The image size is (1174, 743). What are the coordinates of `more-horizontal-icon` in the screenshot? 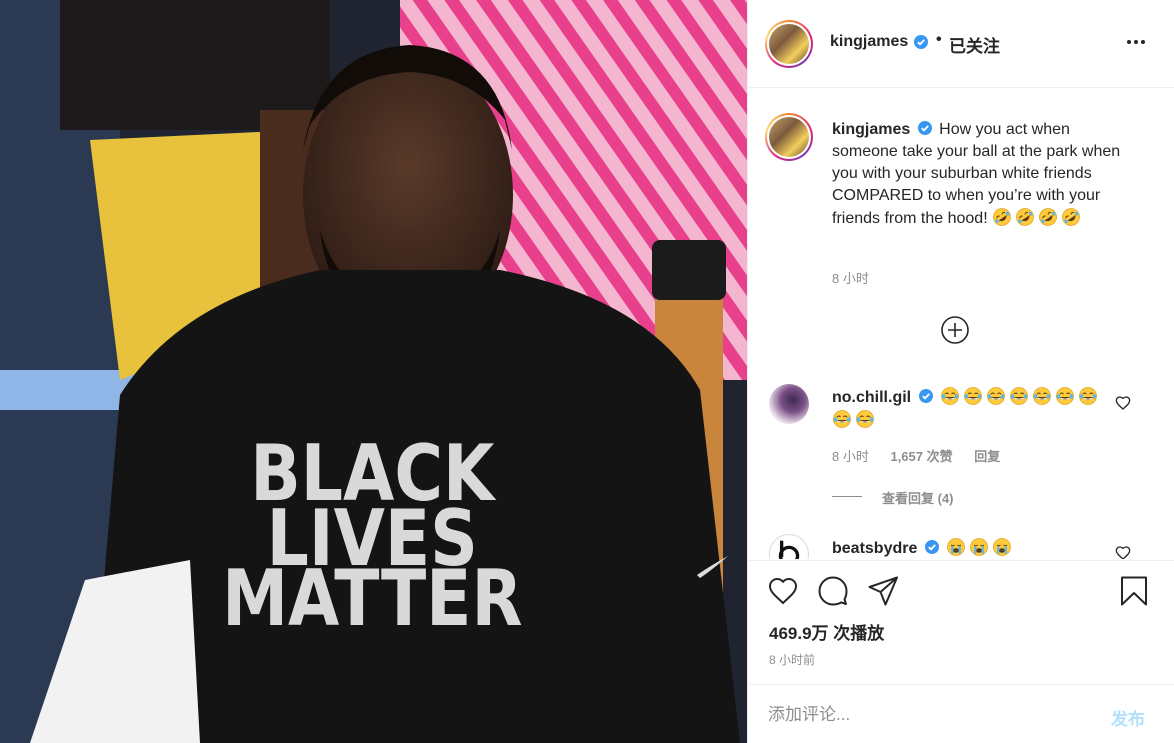 It's located at (1136, 42).